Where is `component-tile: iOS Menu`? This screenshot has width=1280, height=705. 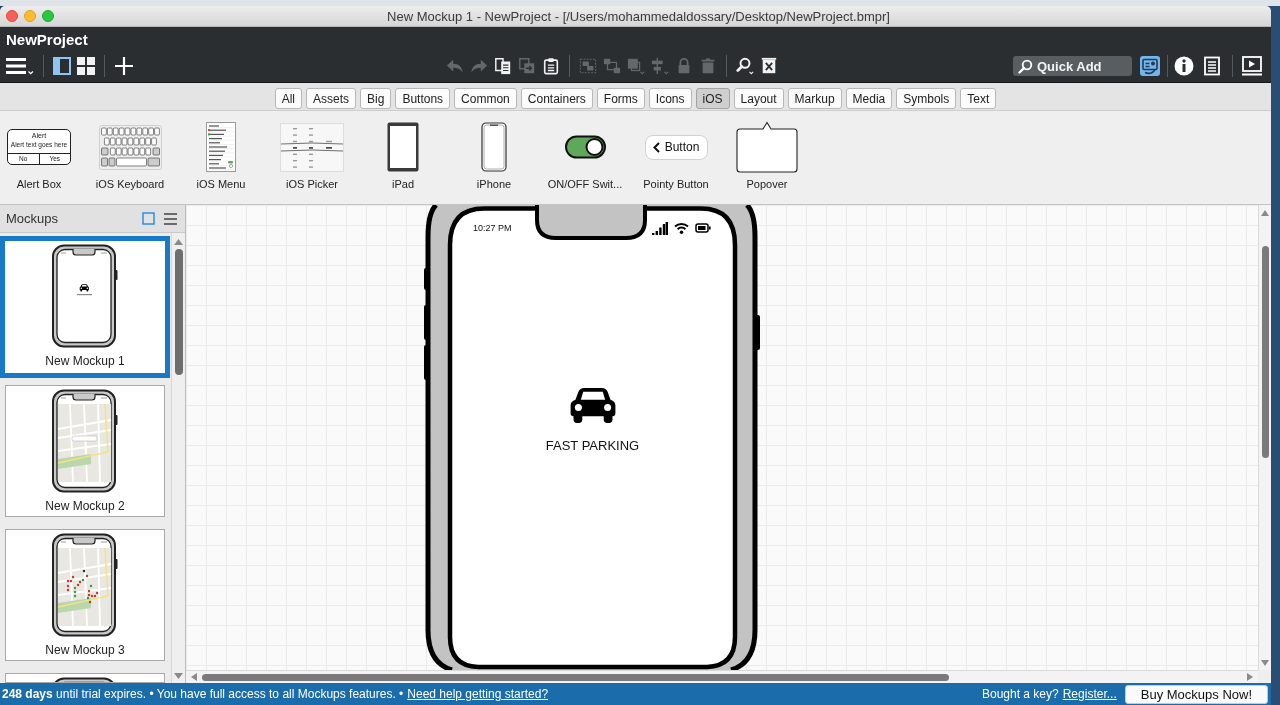
component-tile: iOS Menu is located at coordinates (221, 161).